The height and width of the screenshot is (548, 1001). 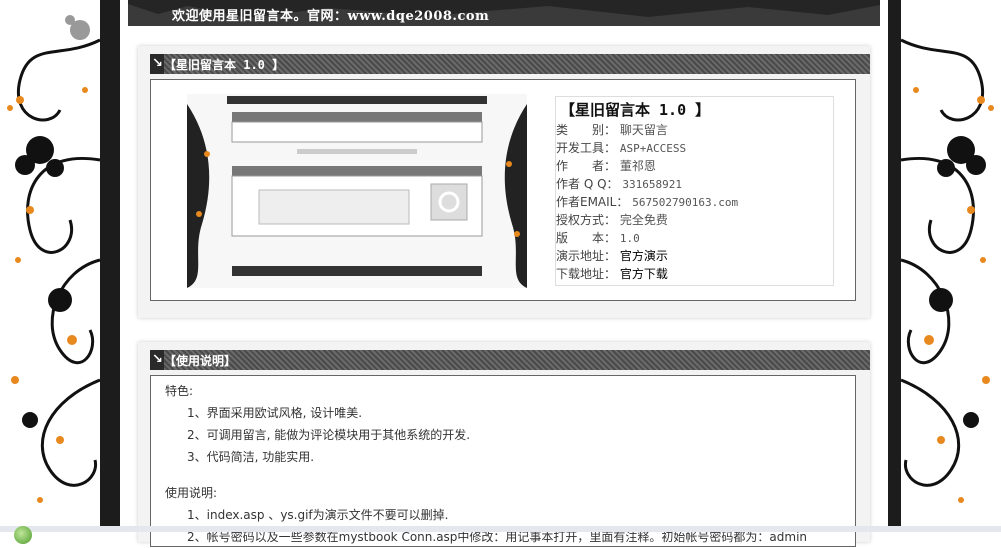 I want to click on product-section-header: ↘ 【星旧留言本 1.0 】, so click(x=510, y=64).